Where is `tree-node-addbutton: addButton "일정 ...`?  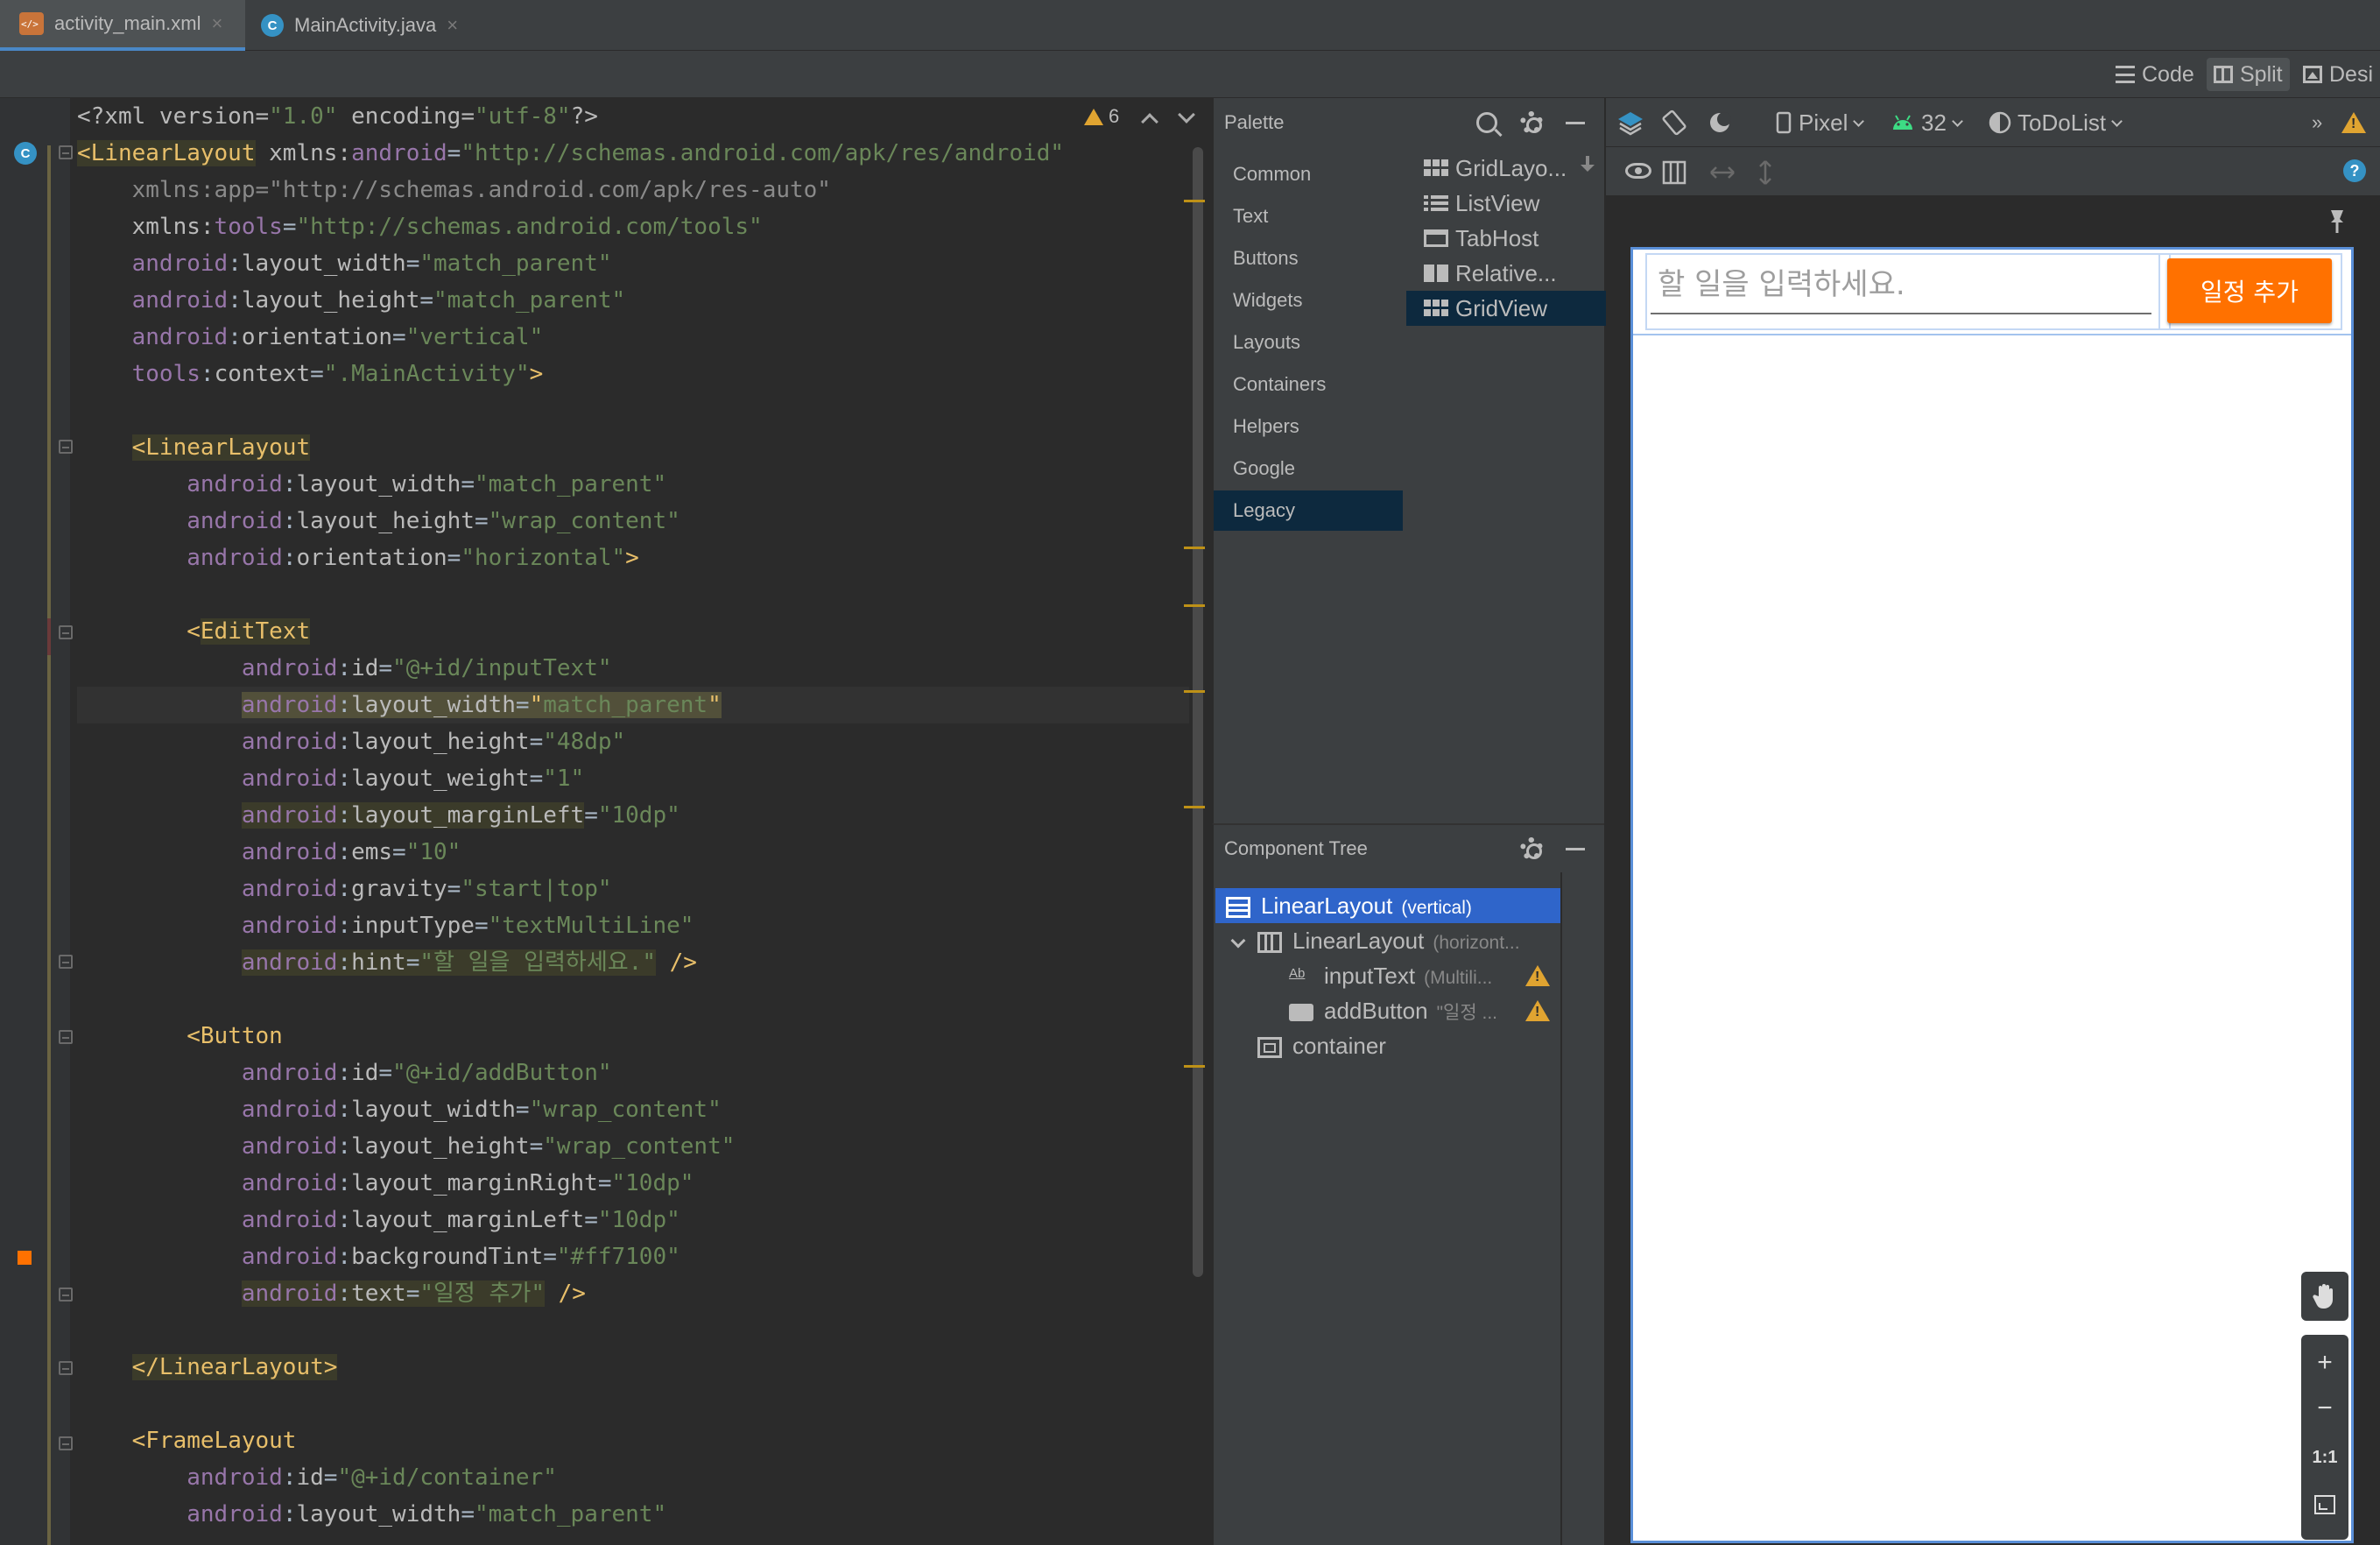
tree-node-addbutton: addButton "일정 ... is located at coordinates (1403, 1010).